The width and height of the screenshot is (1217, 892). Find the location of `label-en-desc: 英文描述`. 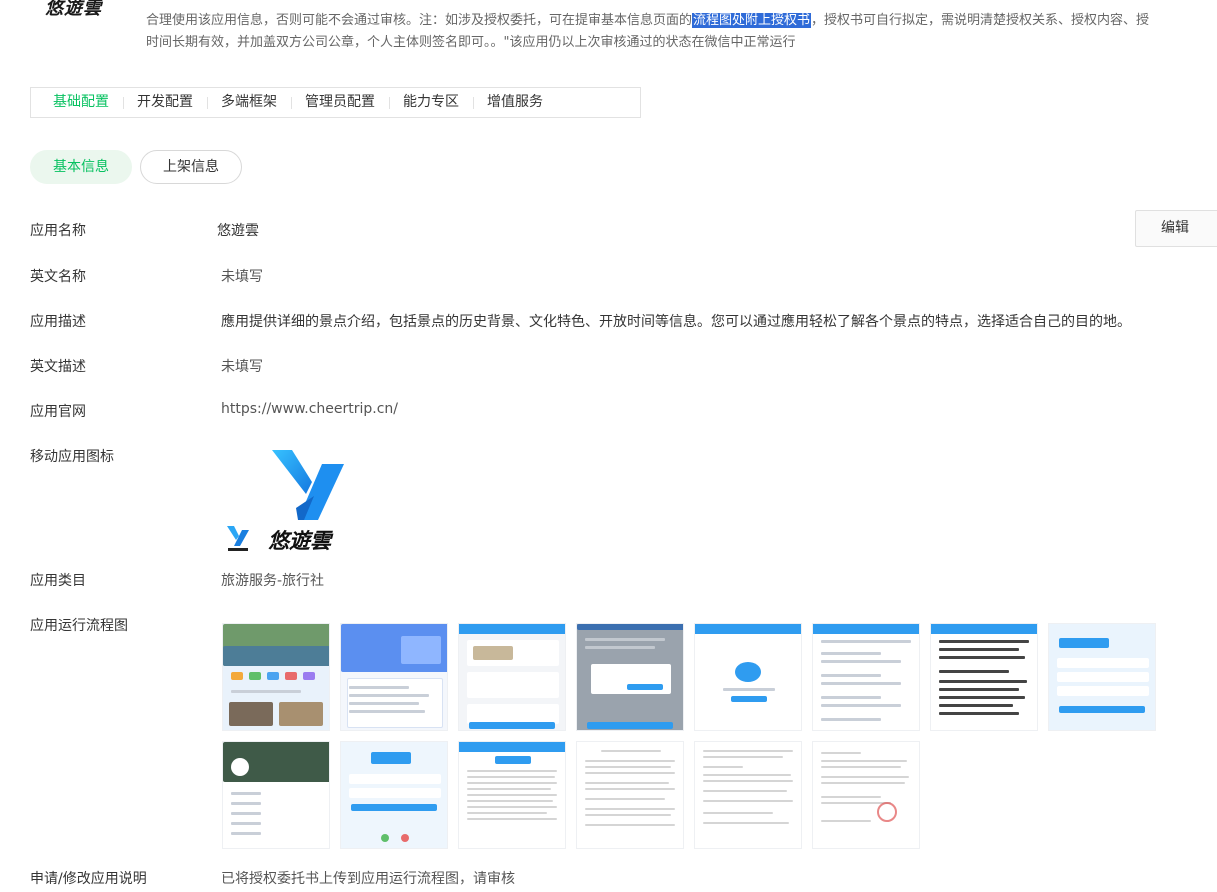

label-en-desc: 英文描述 is located at coordinates (58, 367).